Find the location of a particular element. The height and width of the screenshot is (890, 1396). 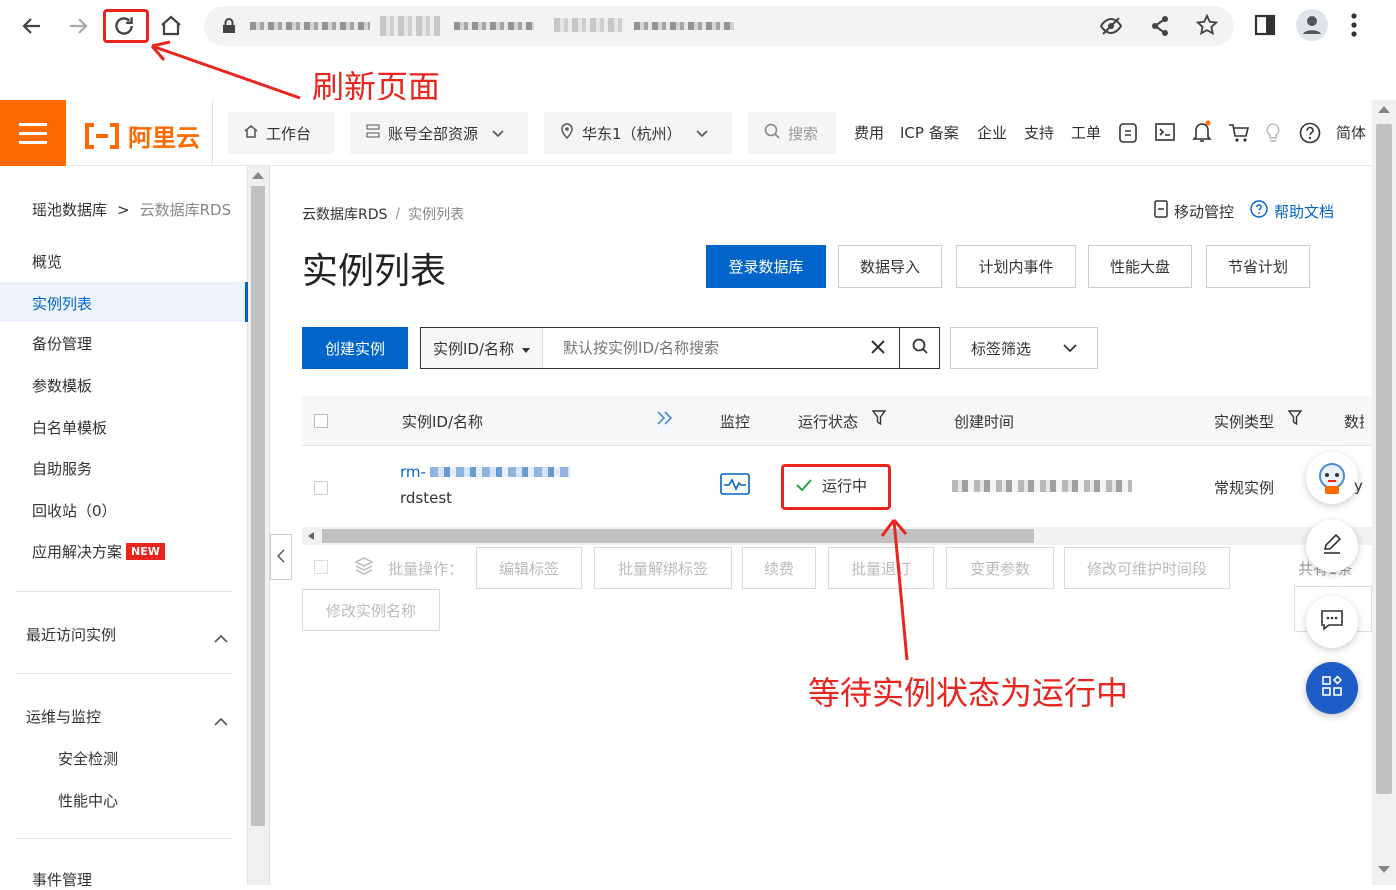

annotation-status-text: 等待实例状态为运行中 is located at coordinates (968, 693).